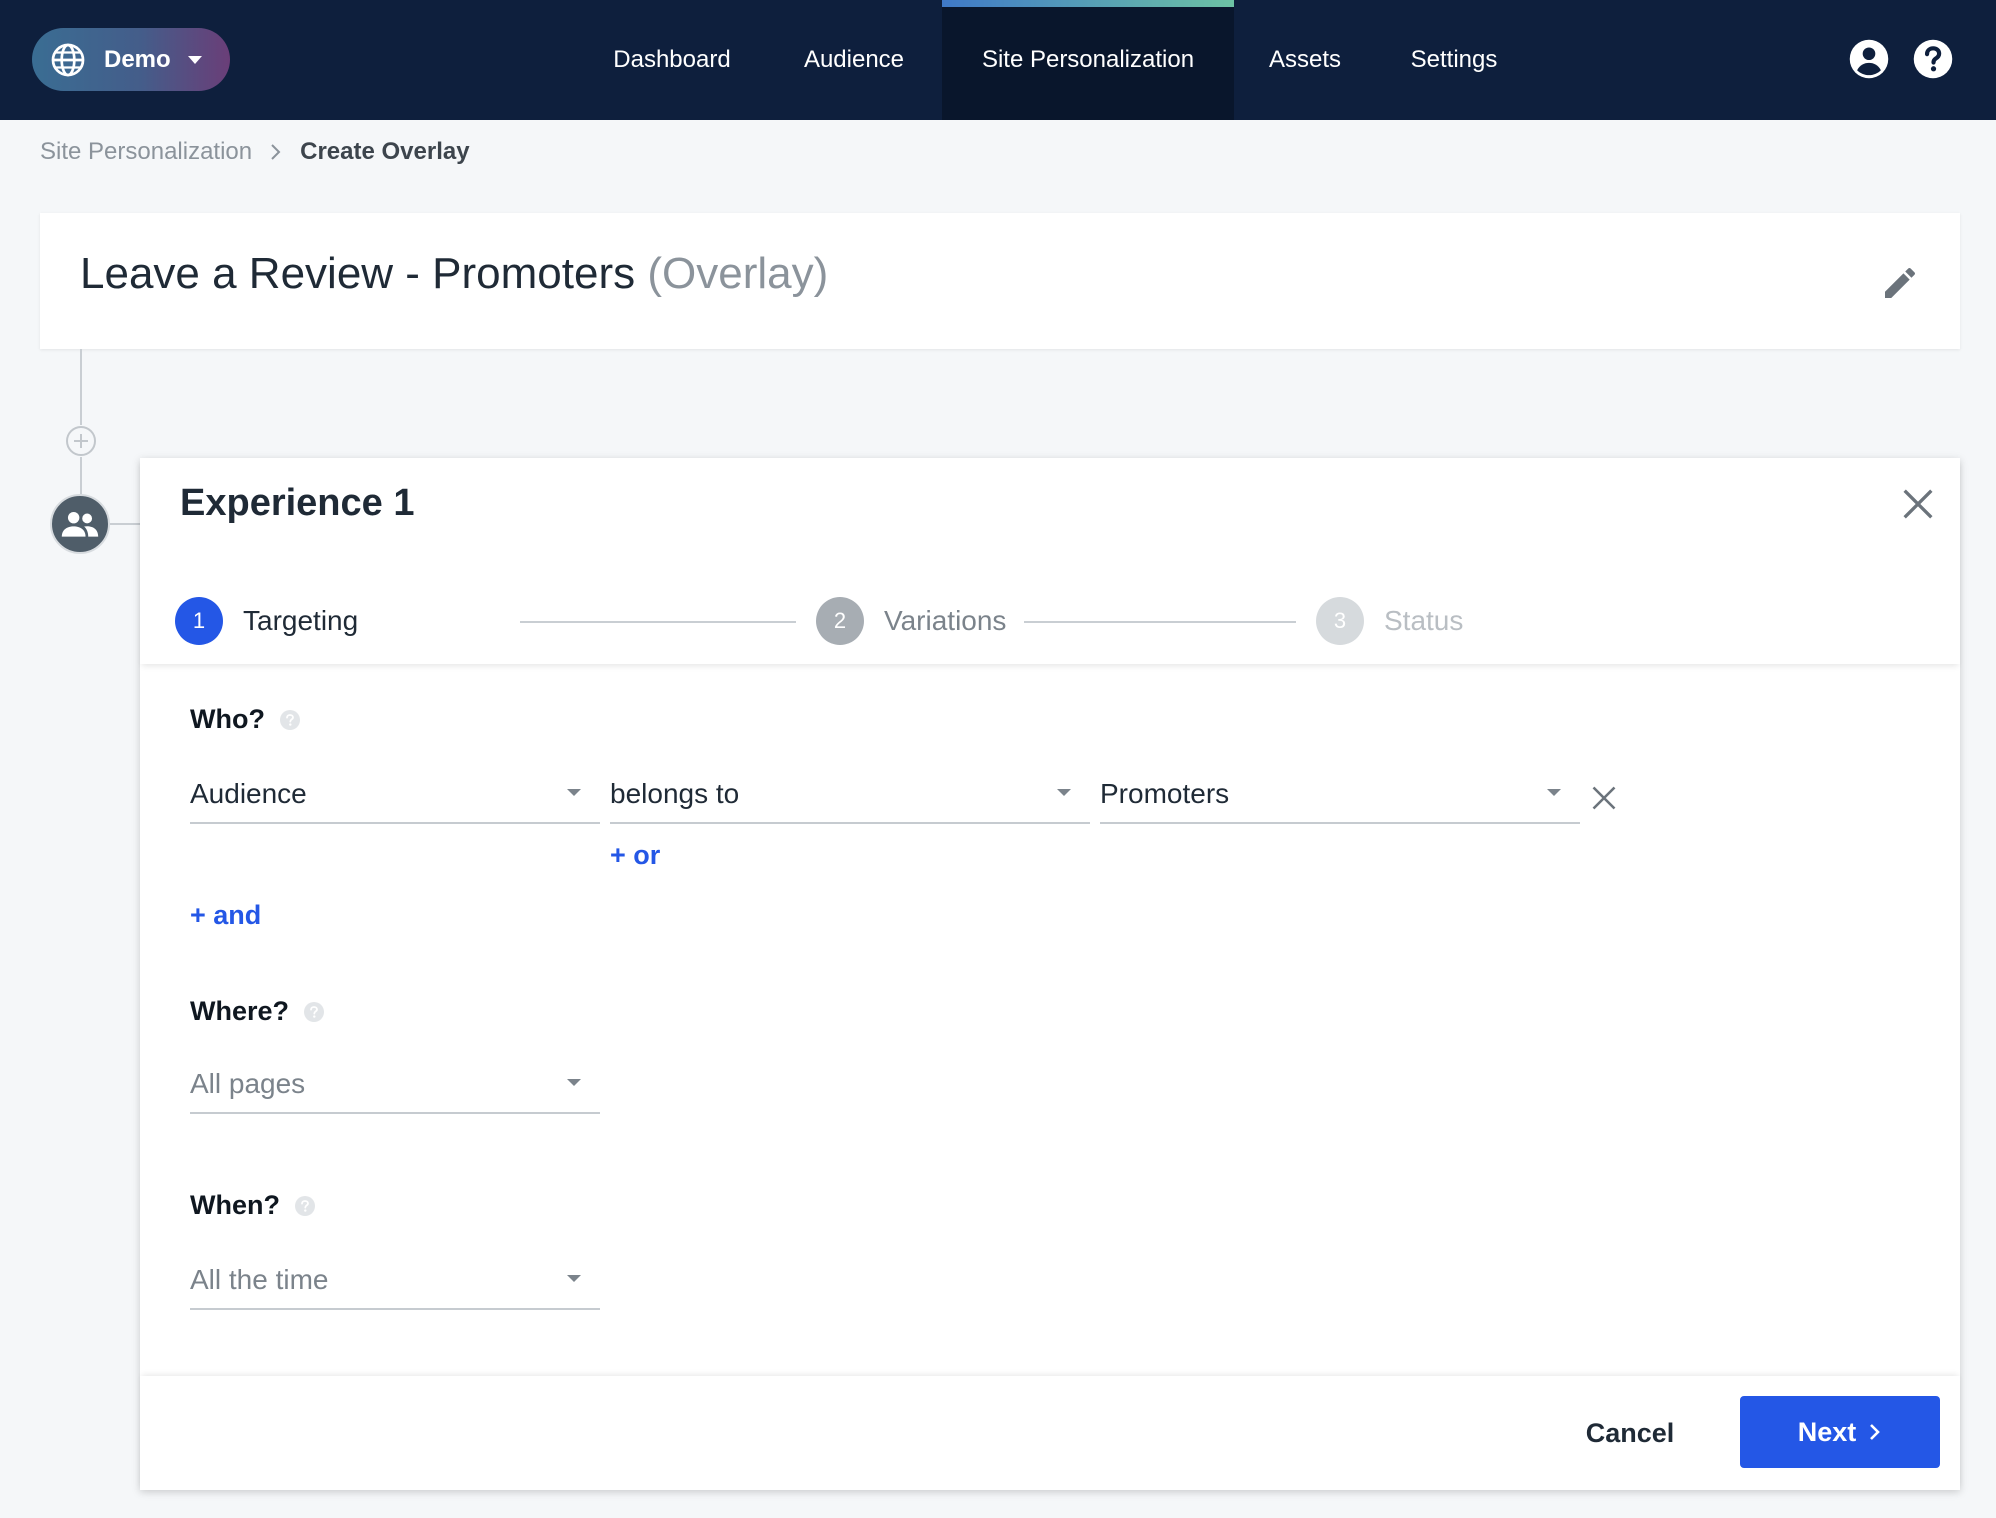  What do you see at coordinates (395, 798) in the screenshot?
I see `who-field-select: Audience` at bounding box center [395, 798].